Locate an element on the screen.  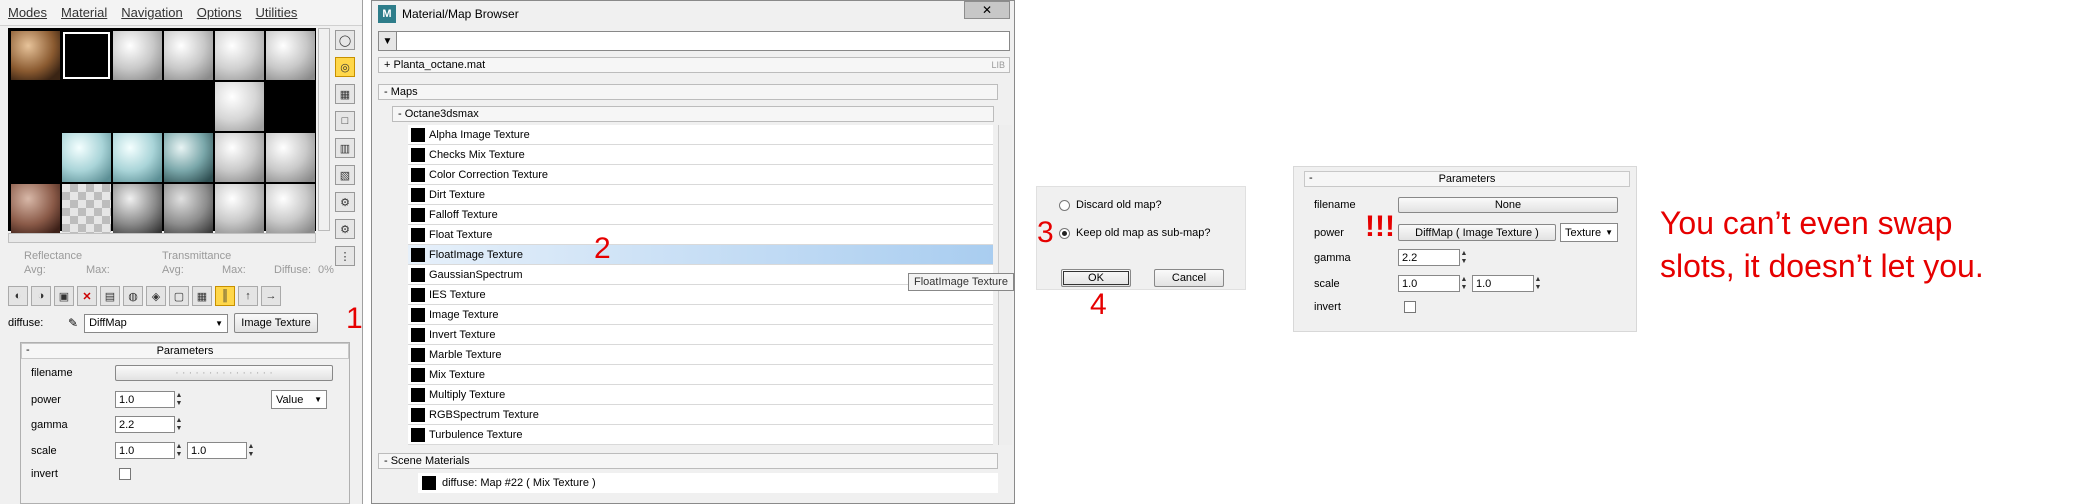
discard-radio is located at coordinates (1064, 205).